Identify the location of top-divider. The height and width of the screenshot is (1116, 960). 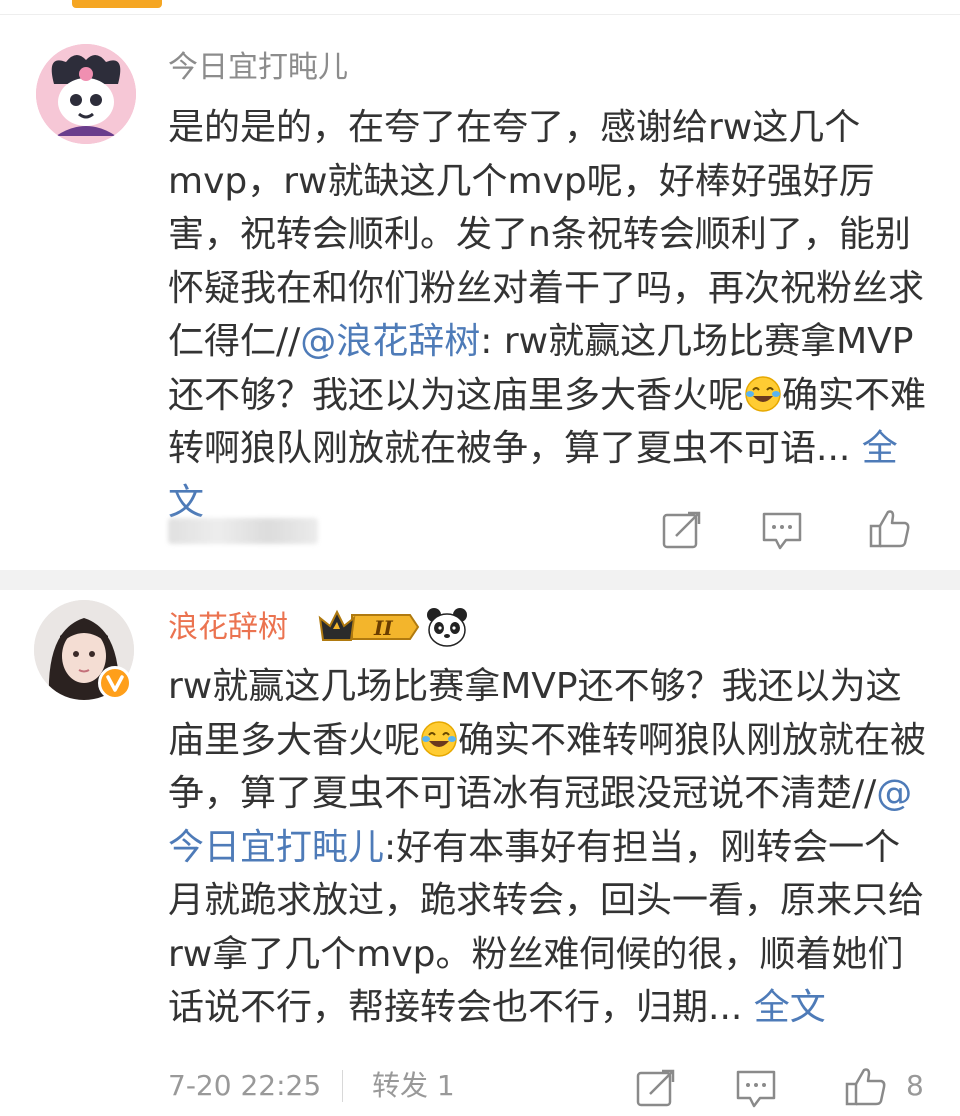
(480, 14).